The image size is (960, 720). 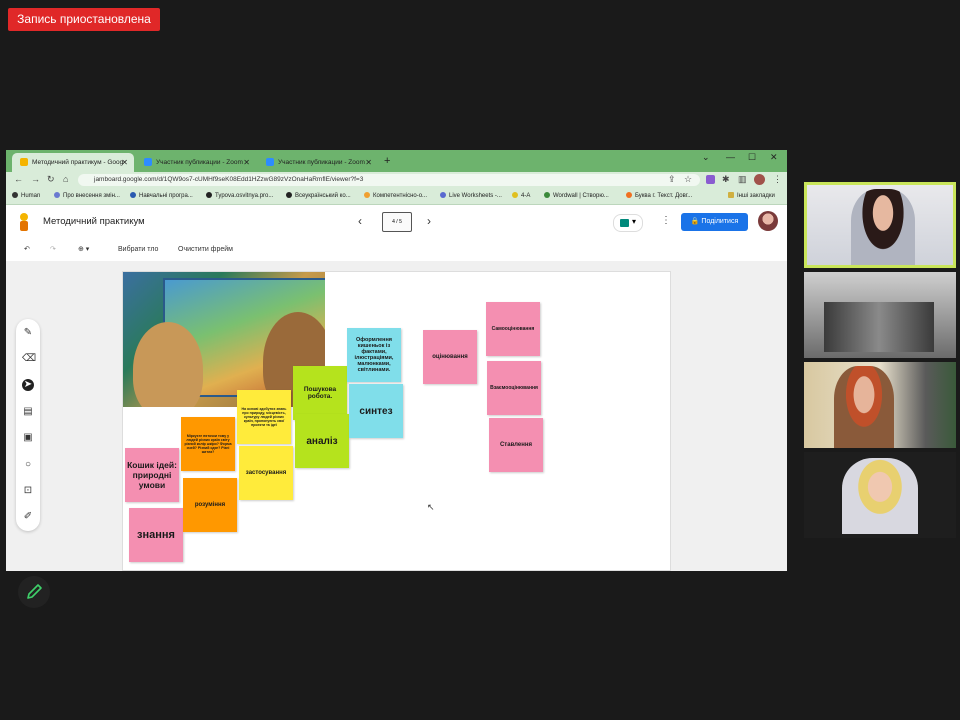 I want to click on bookmark-folder: Інші закладки, so click(x=751, y=196).